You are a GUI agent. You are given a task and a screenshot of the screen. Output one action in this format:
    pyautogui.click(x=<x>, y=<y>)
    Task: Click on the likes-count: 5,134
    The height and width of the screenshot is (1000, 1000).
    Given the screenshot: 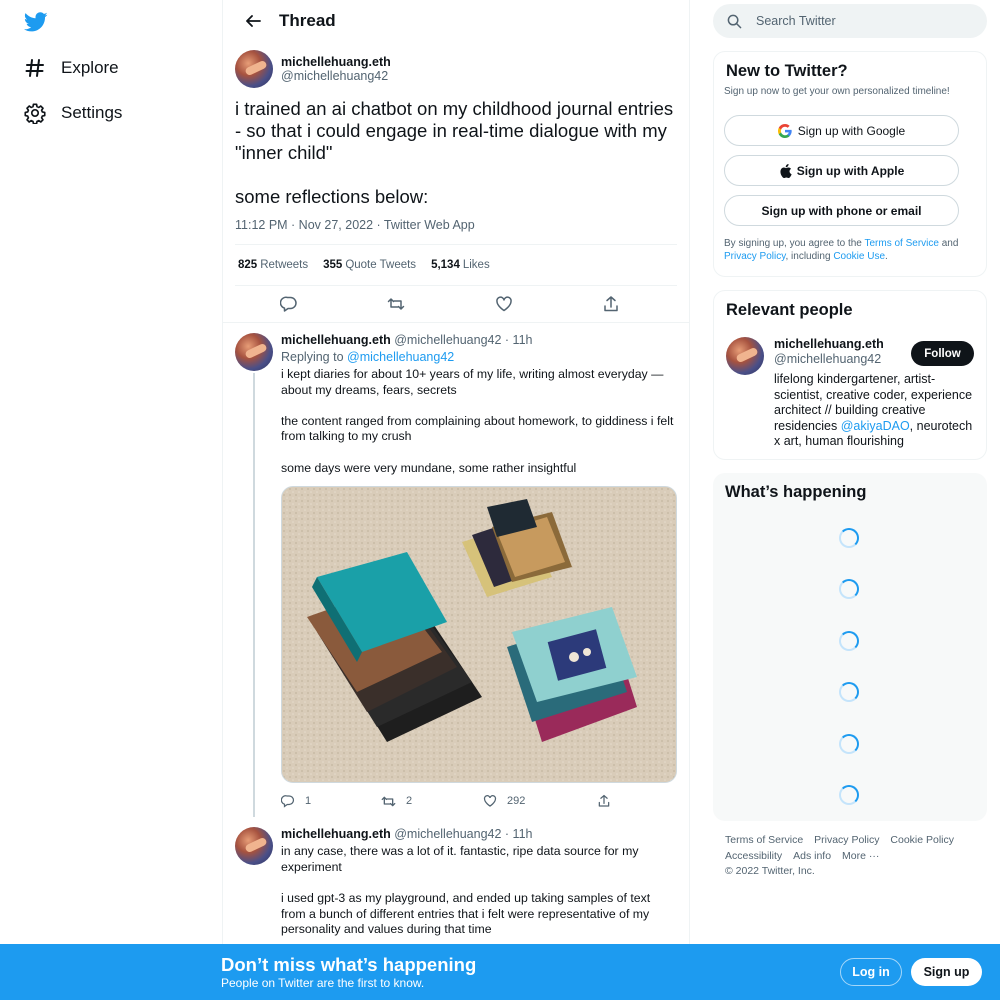 What is the action you would take?
    pyautogui.click(x=445, y=265)
    